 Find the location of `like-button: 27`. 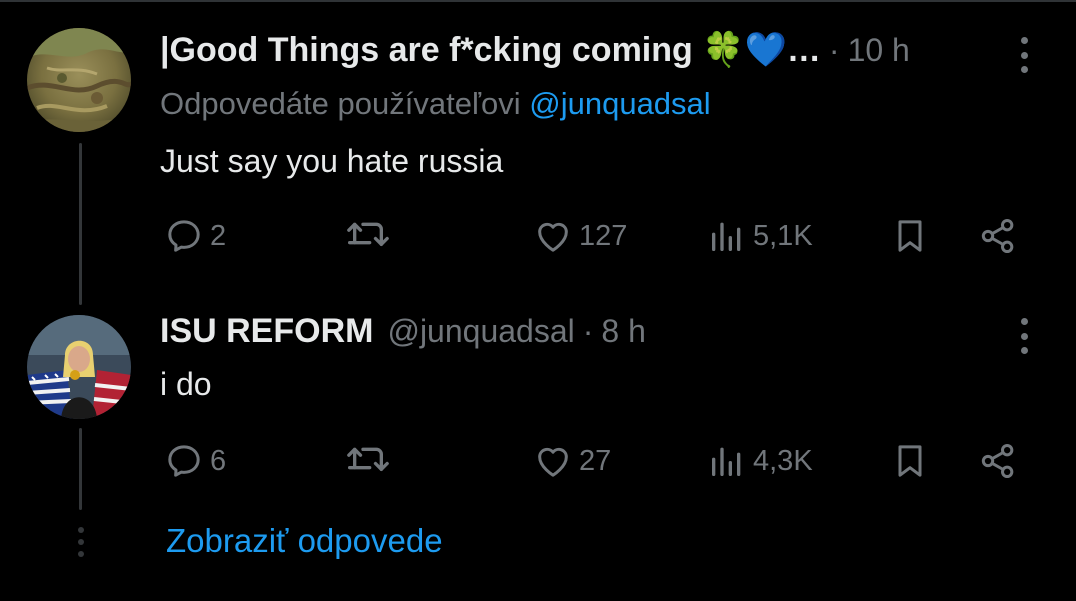

like-button: 27 is located at coordinates (572, 461).